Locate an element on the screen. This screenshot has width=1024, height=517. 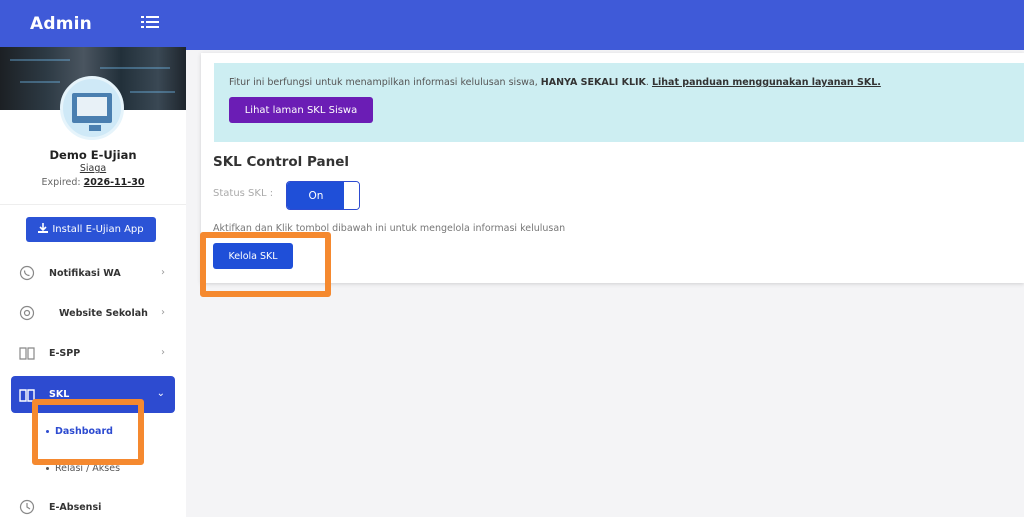
chrome-icon is located at coordinates (27, 313).